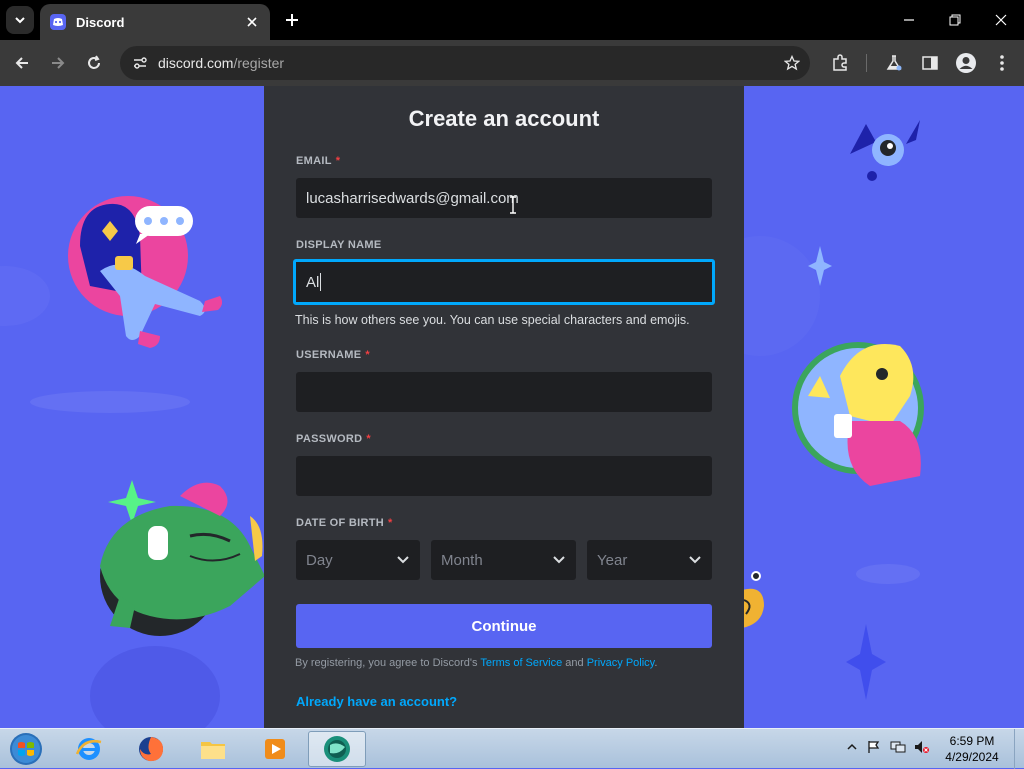  What do you see at coordinates (22, 63) in the screenshot?
I see `back-button` at bounding box center [22, 63].